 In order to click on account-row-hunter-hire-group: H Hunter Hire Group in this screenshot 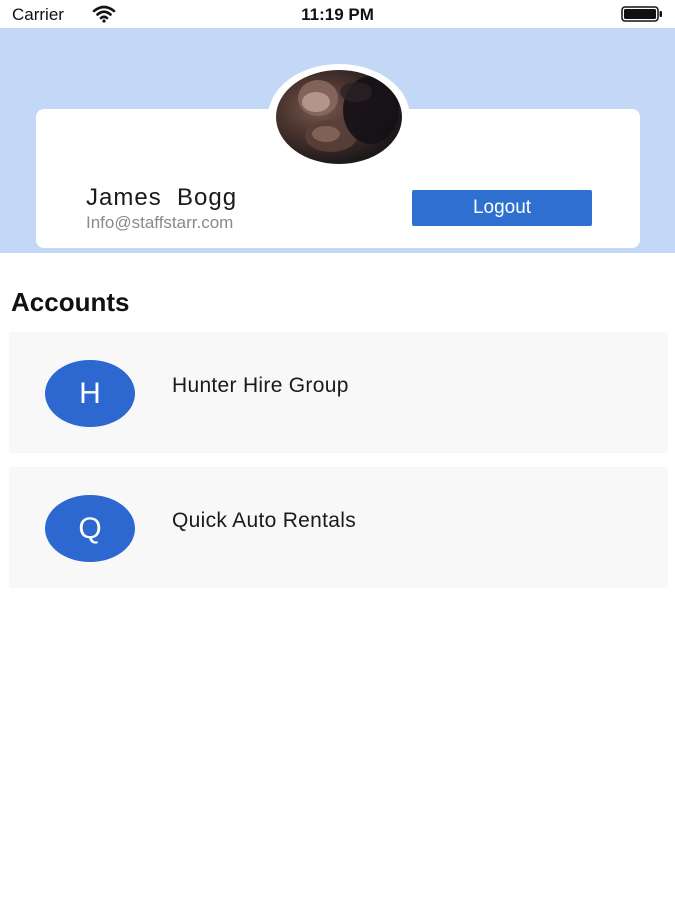, I will do `click(338, 392)`.